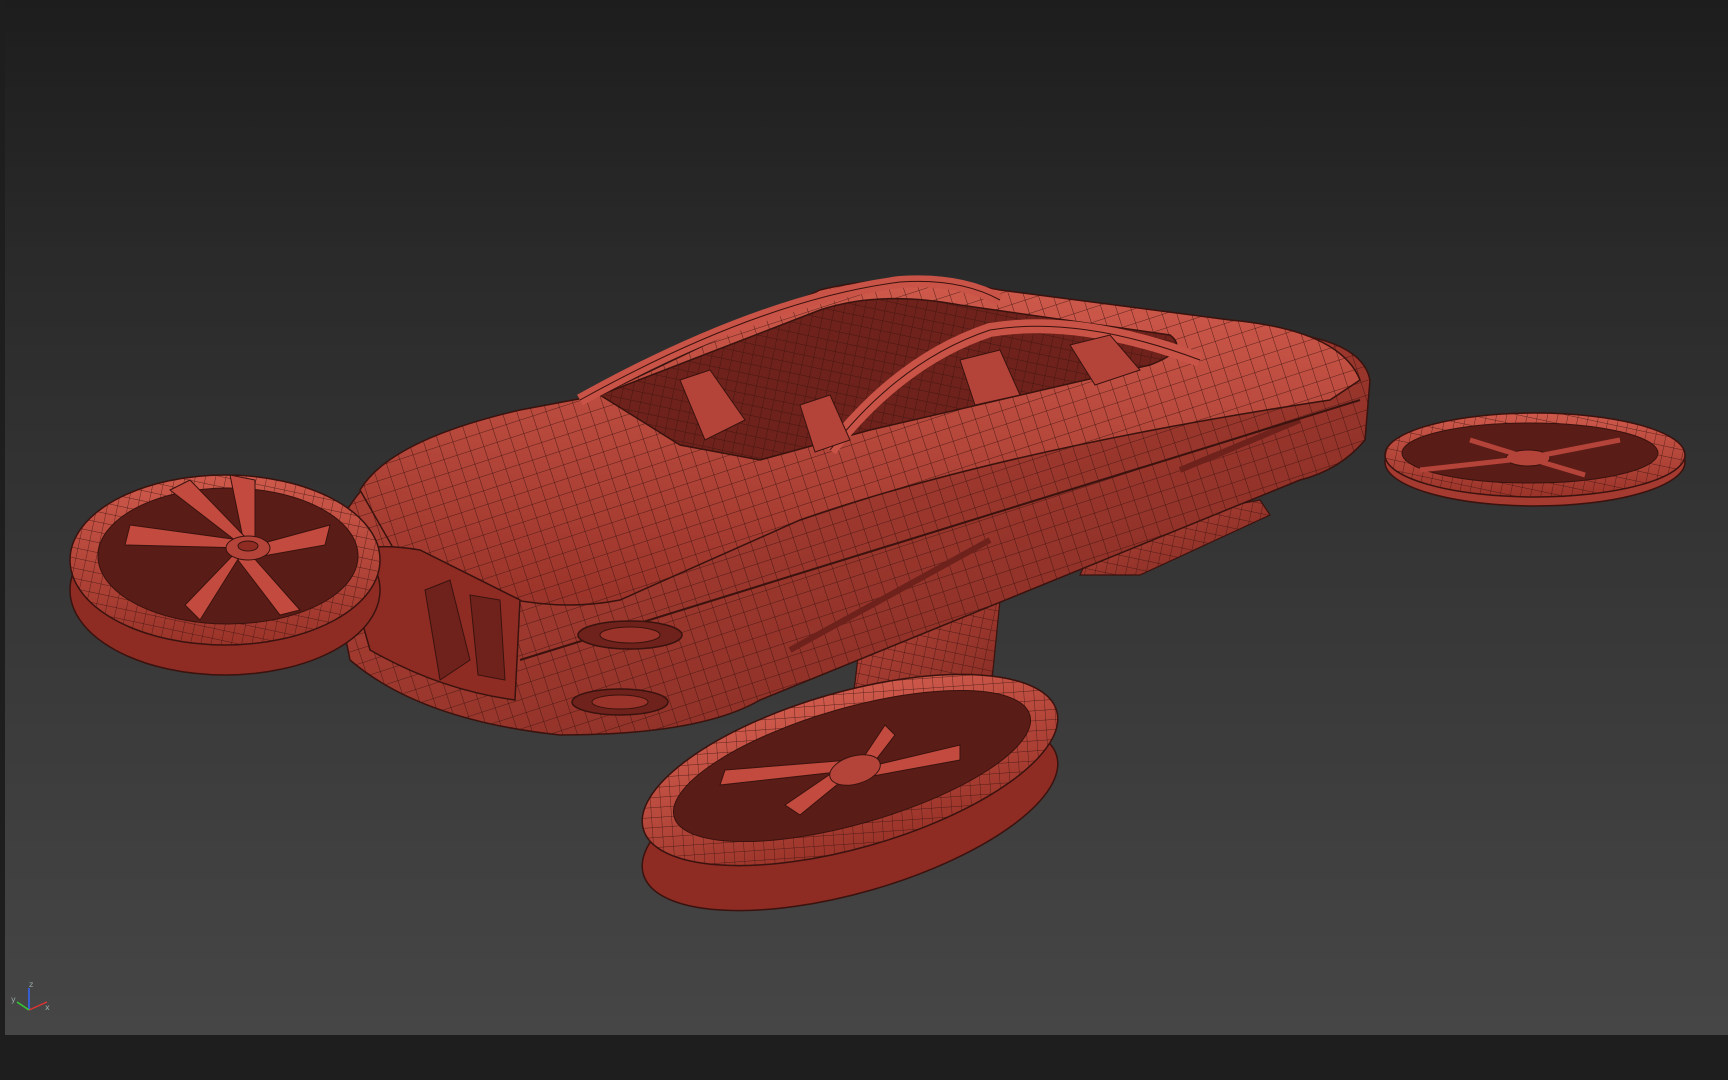  I want to click on rotor-front-left, so click(225, 575).